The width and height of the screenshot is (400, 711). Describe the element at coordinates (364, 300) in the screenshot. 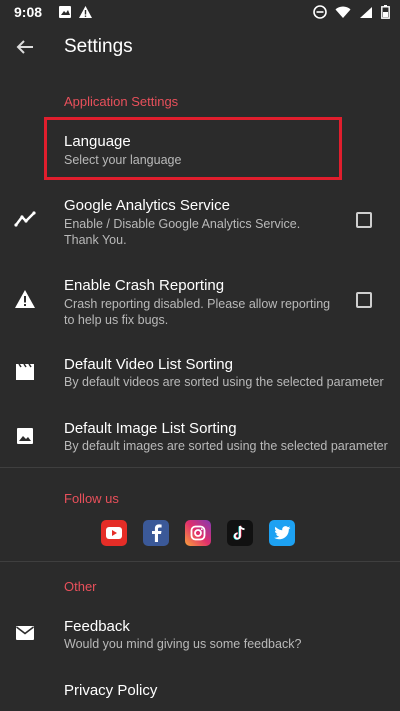

I see `crash-checkbox` at that location.